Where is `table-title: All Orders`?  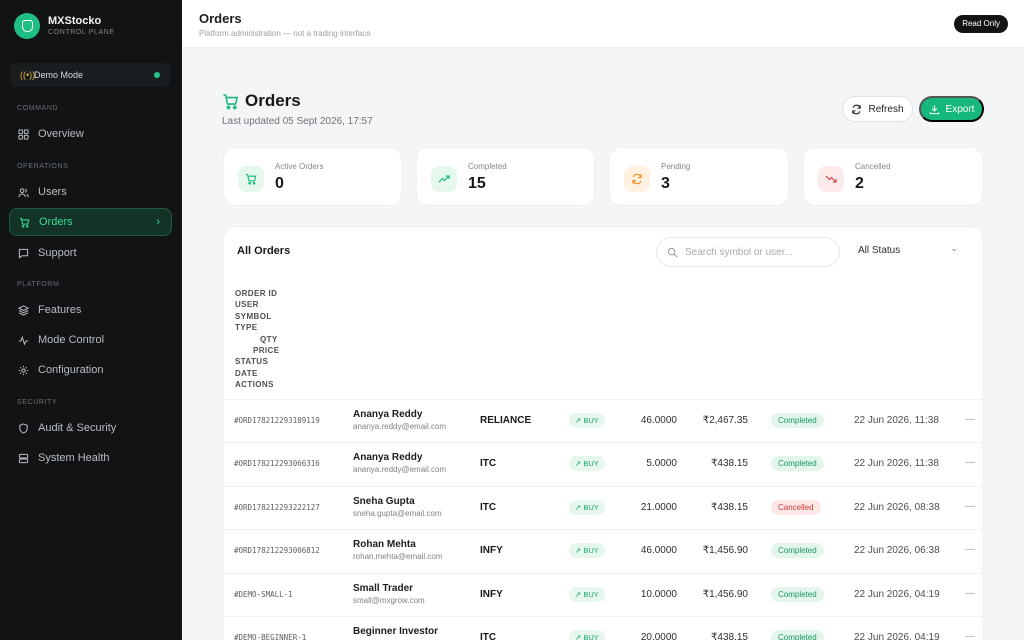
table-title: All Orders is located at coordinates (264, 251).